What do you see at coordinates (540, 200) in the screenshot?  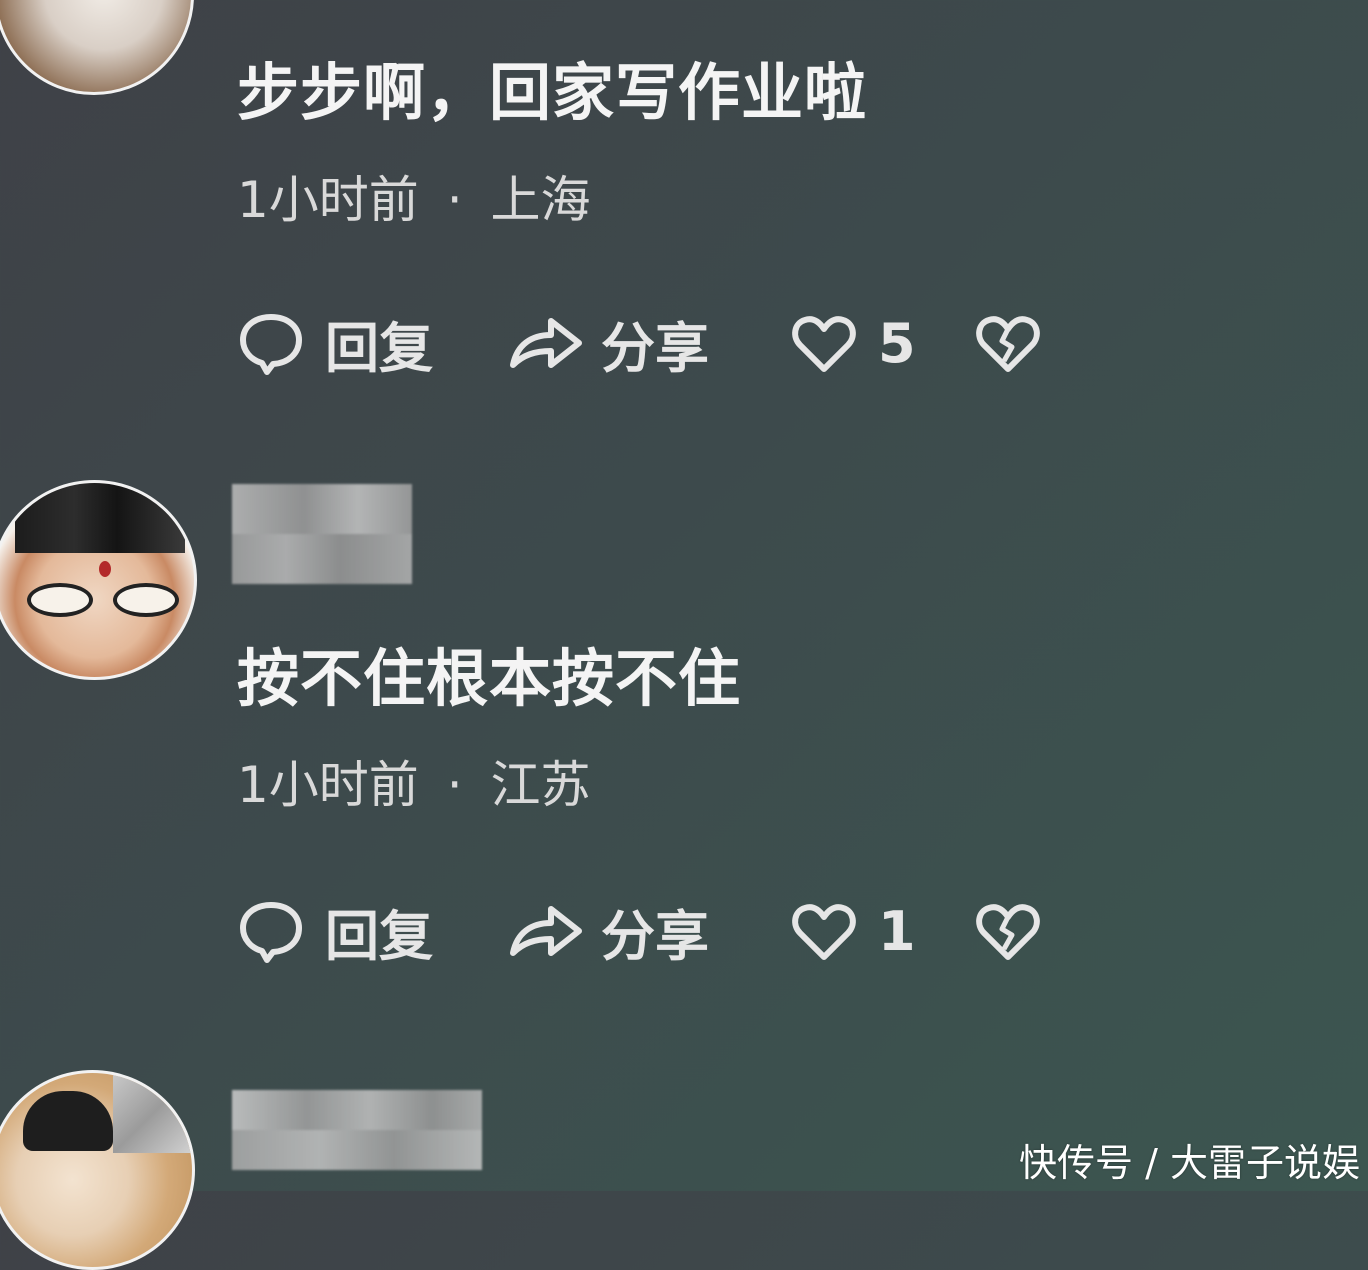 I see `comment-location: 上海` at bounding box center [540, 200].